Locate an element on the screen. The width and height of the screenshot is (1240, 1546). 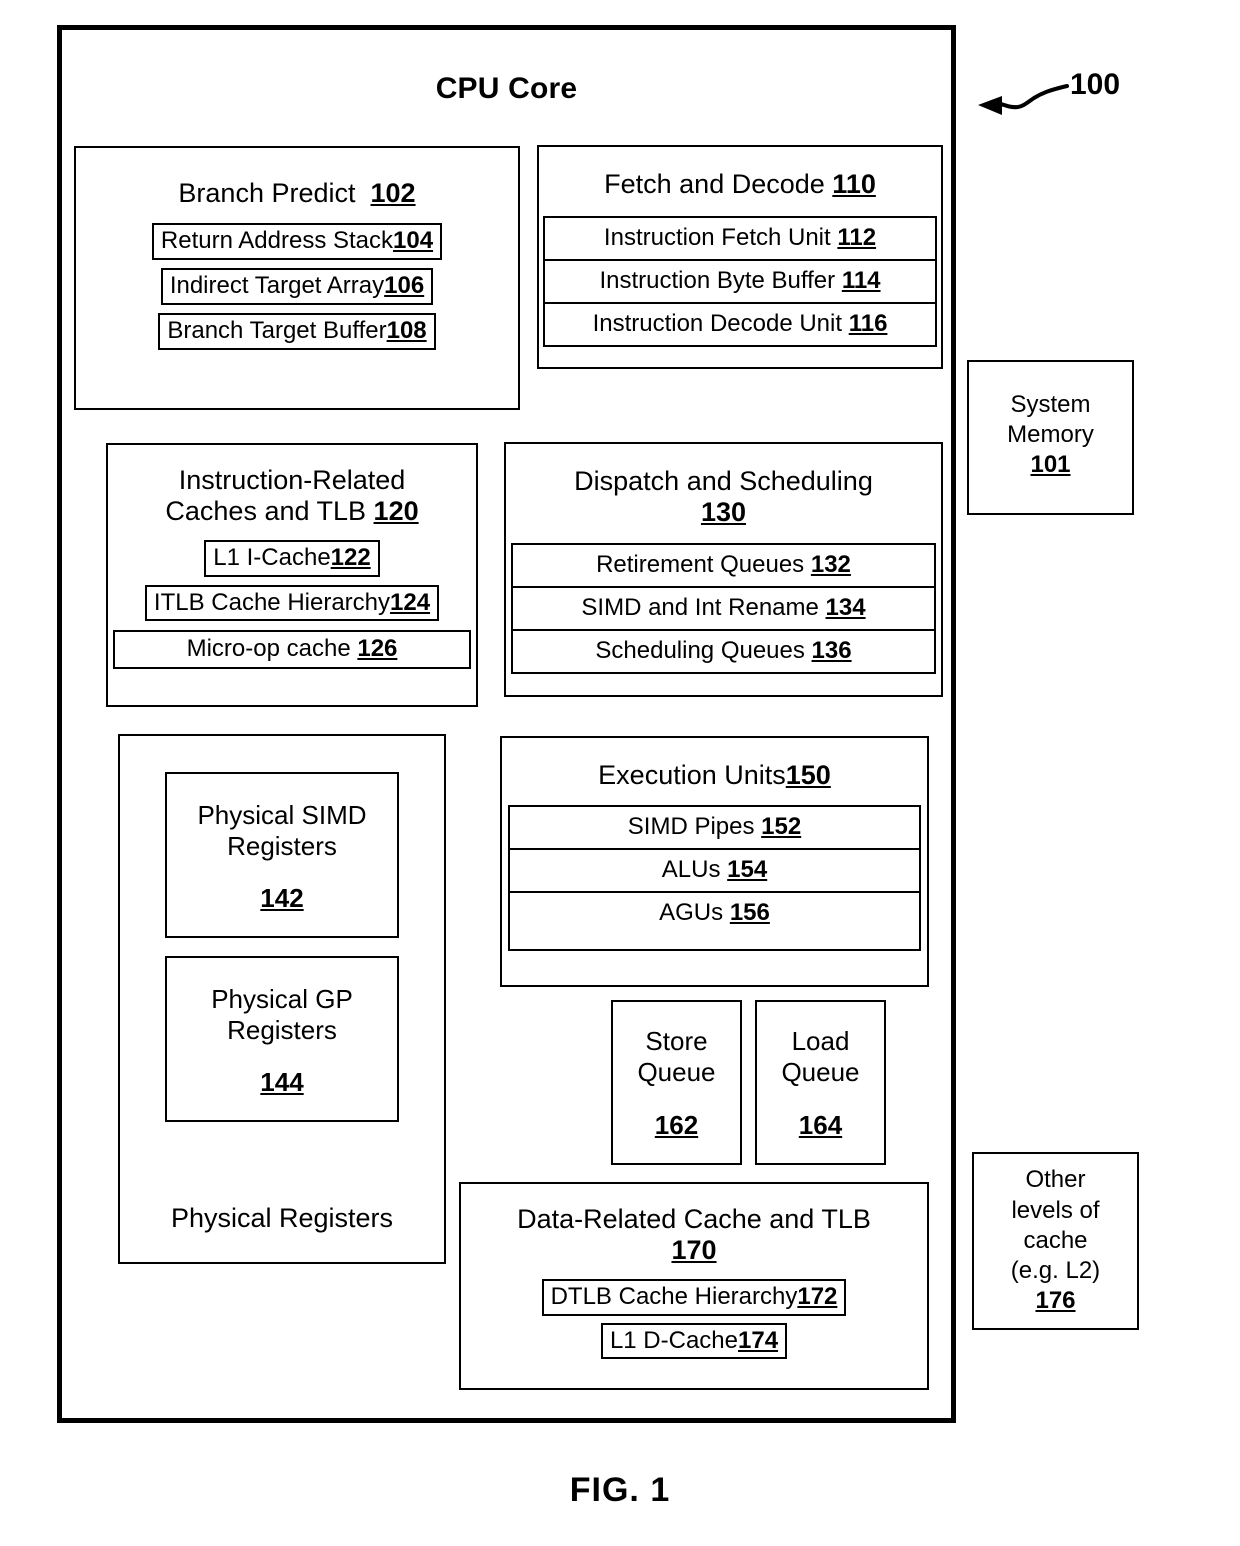
load-queue-block: Load Queue 164 is located at coordinates (820, 1082).